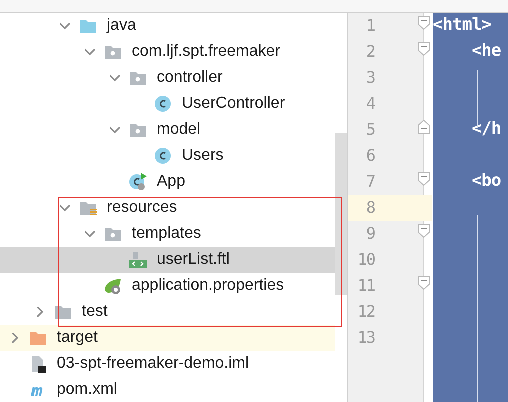 The height and width of the screenshot is (402, 508). I want to click on code-line: </h, so click(486, 130).